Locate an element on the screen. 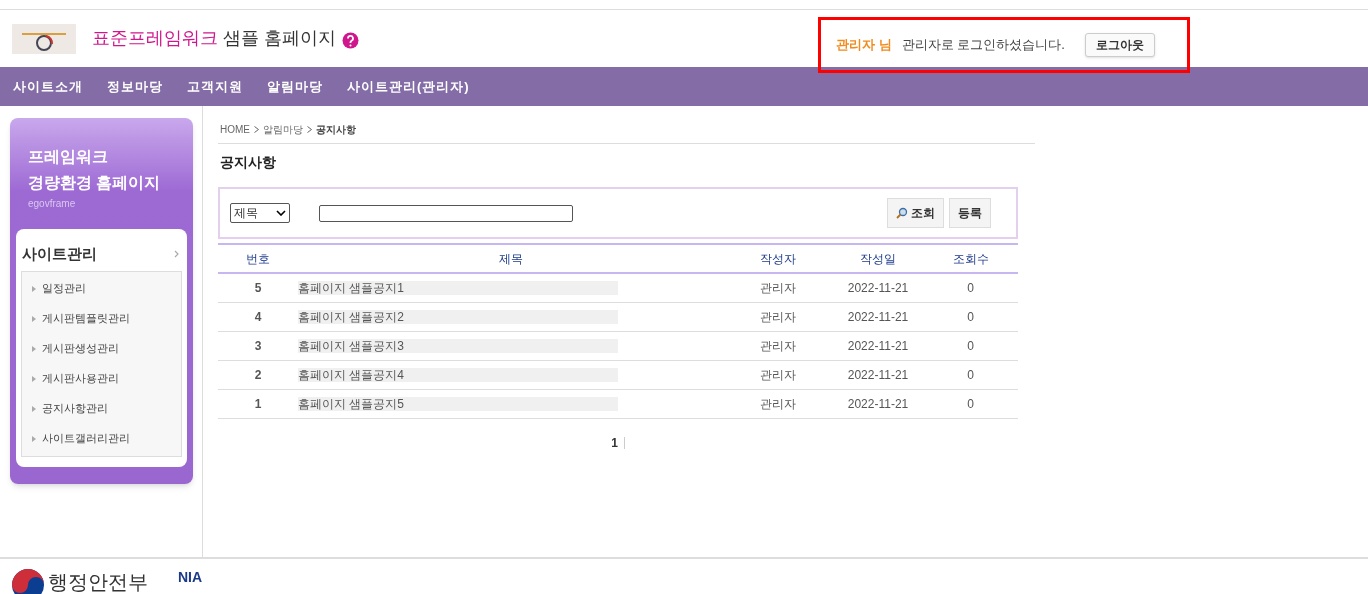 Image resolution: width=1368 pixels, height=594 pixels. post-title-link: 홈페이지 샘플공지5 is located at coordinates (458, 403).